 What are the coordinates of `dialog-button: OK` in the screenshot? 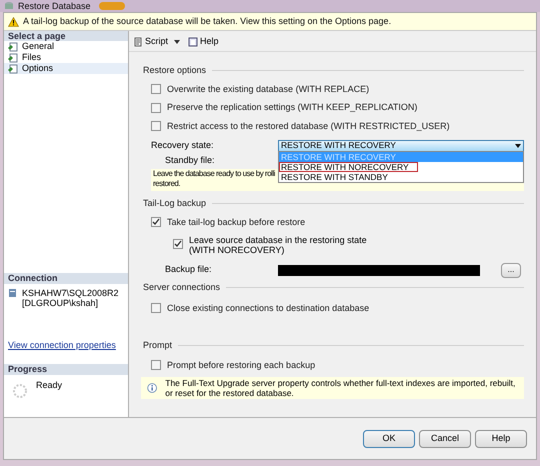 It's located at (389, 439).